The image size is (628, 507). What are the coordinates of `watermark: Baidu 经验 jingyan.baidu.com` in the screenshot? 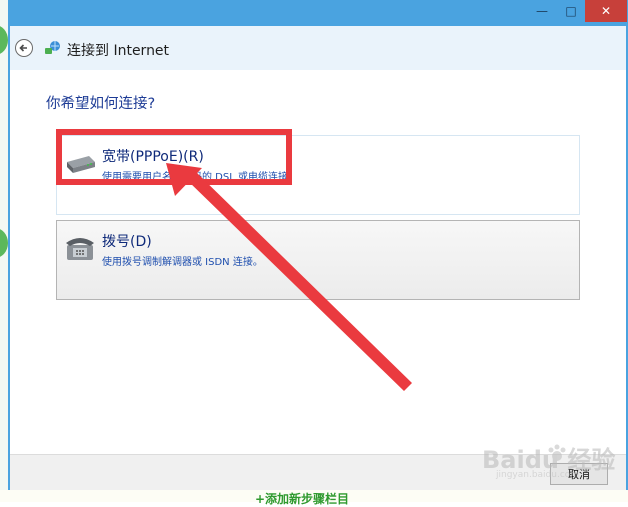 It's located at (552, 461).